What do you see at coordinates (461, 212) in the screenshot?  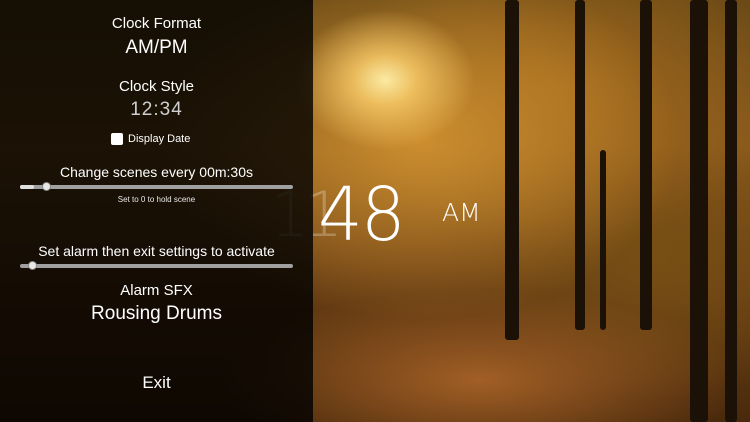 I see `clock-ampm: AM` at bounding box center [461, 212].